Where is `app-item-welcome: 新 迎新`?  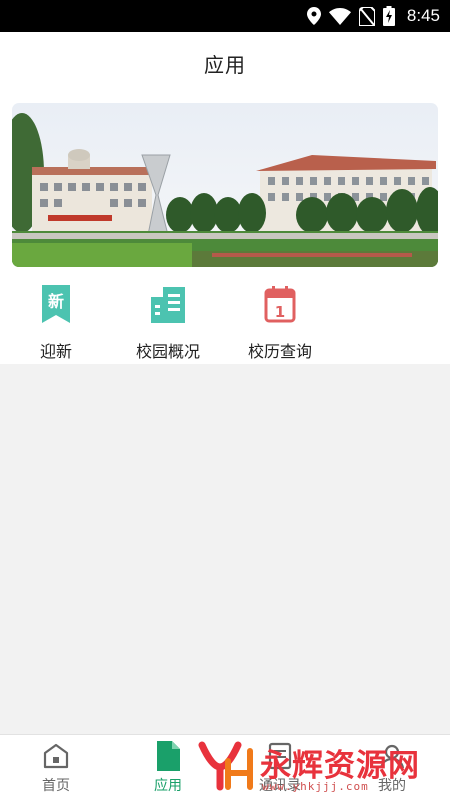 app-item-welcome: 新 迎新 is located at coordinates (56, 322).